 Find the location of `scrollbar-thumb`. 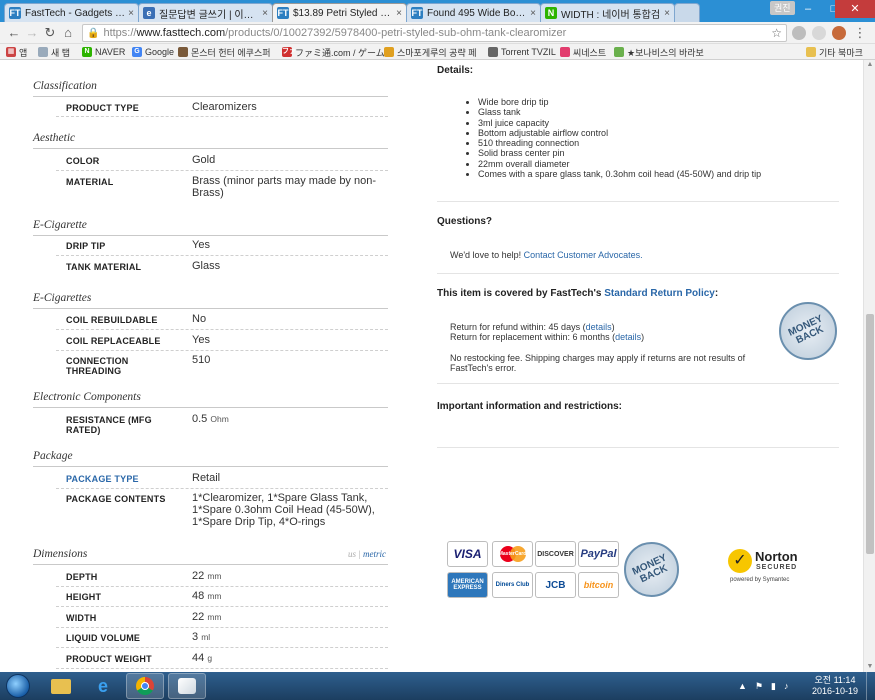

scrollbar-thumb is located at coordinates (870, 434).